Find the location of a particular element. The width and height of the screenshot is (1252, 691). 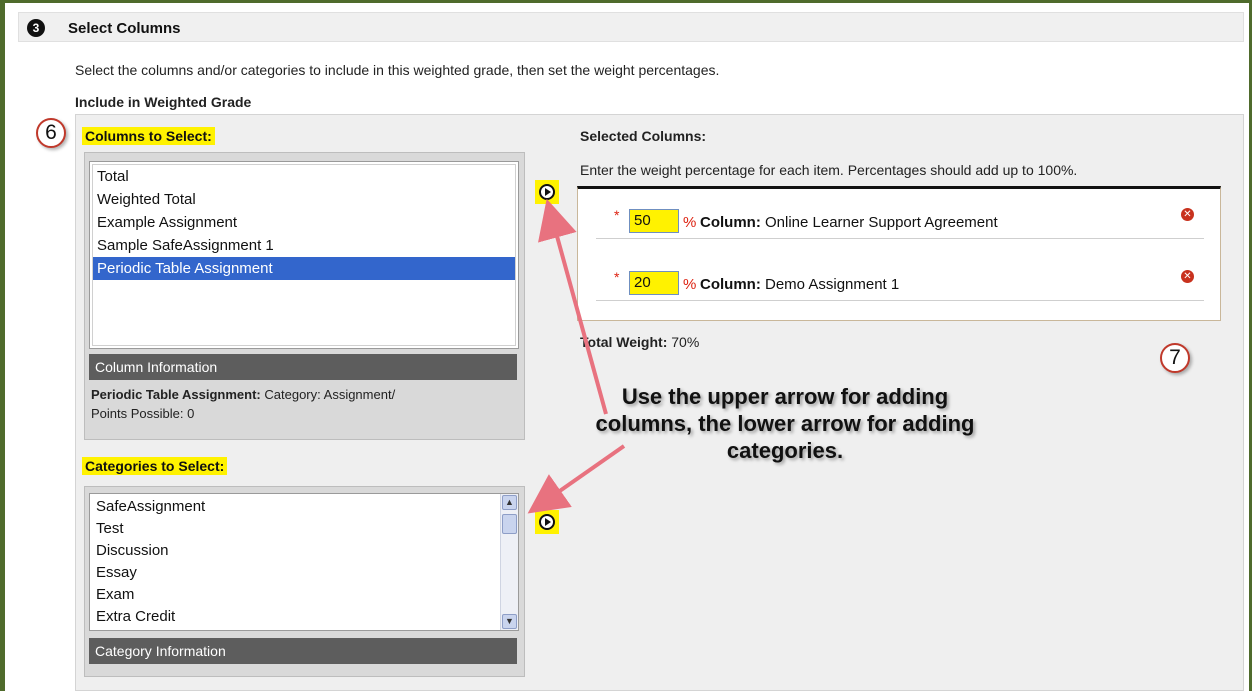

step-header is located at coordinates (631, 27).